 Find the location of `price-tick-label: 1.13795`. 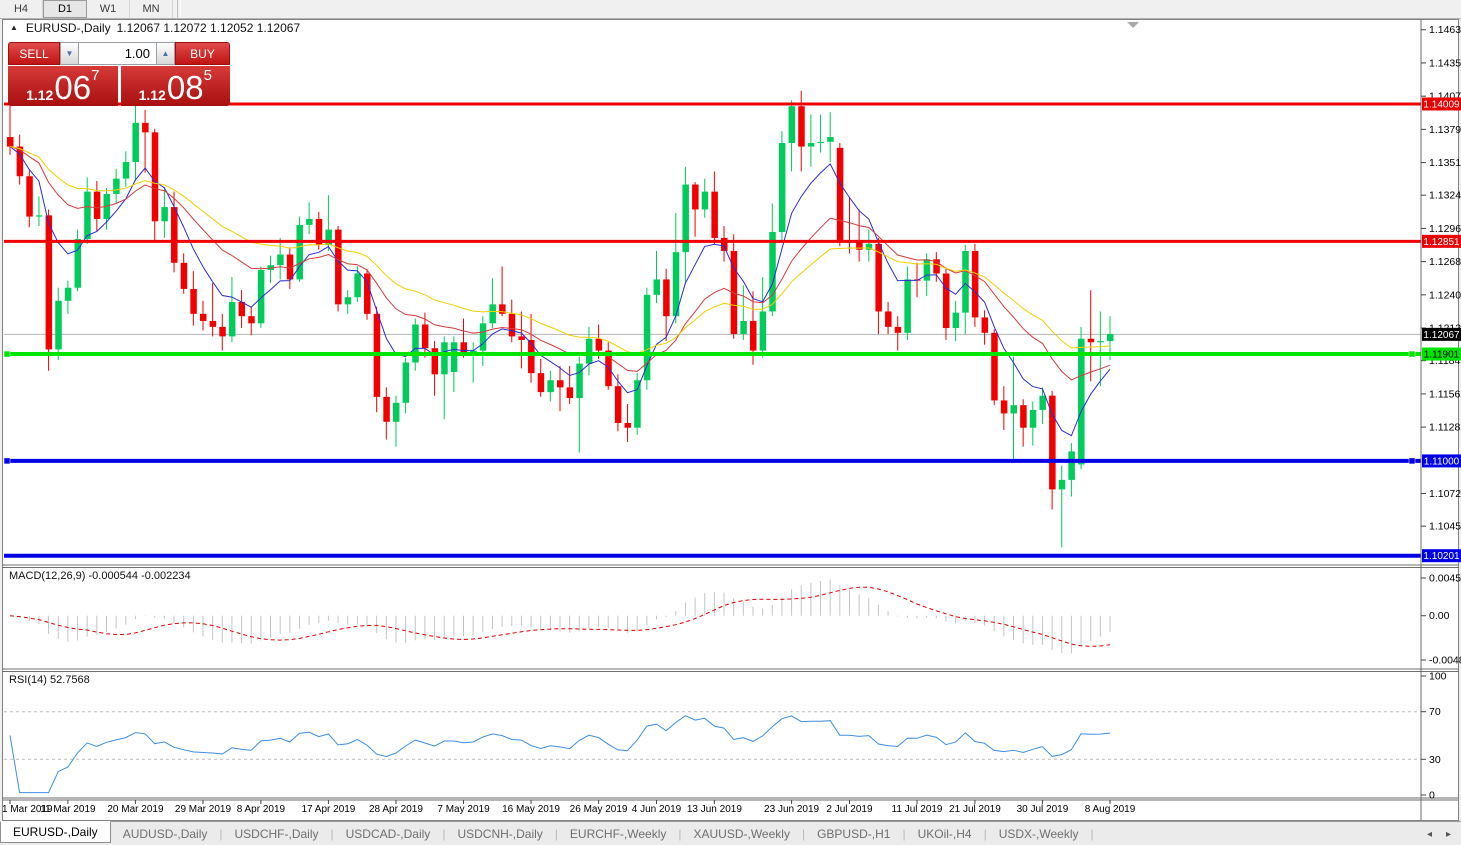

price-tick-label: 1.13795 is located at coordinates (1445, 130).